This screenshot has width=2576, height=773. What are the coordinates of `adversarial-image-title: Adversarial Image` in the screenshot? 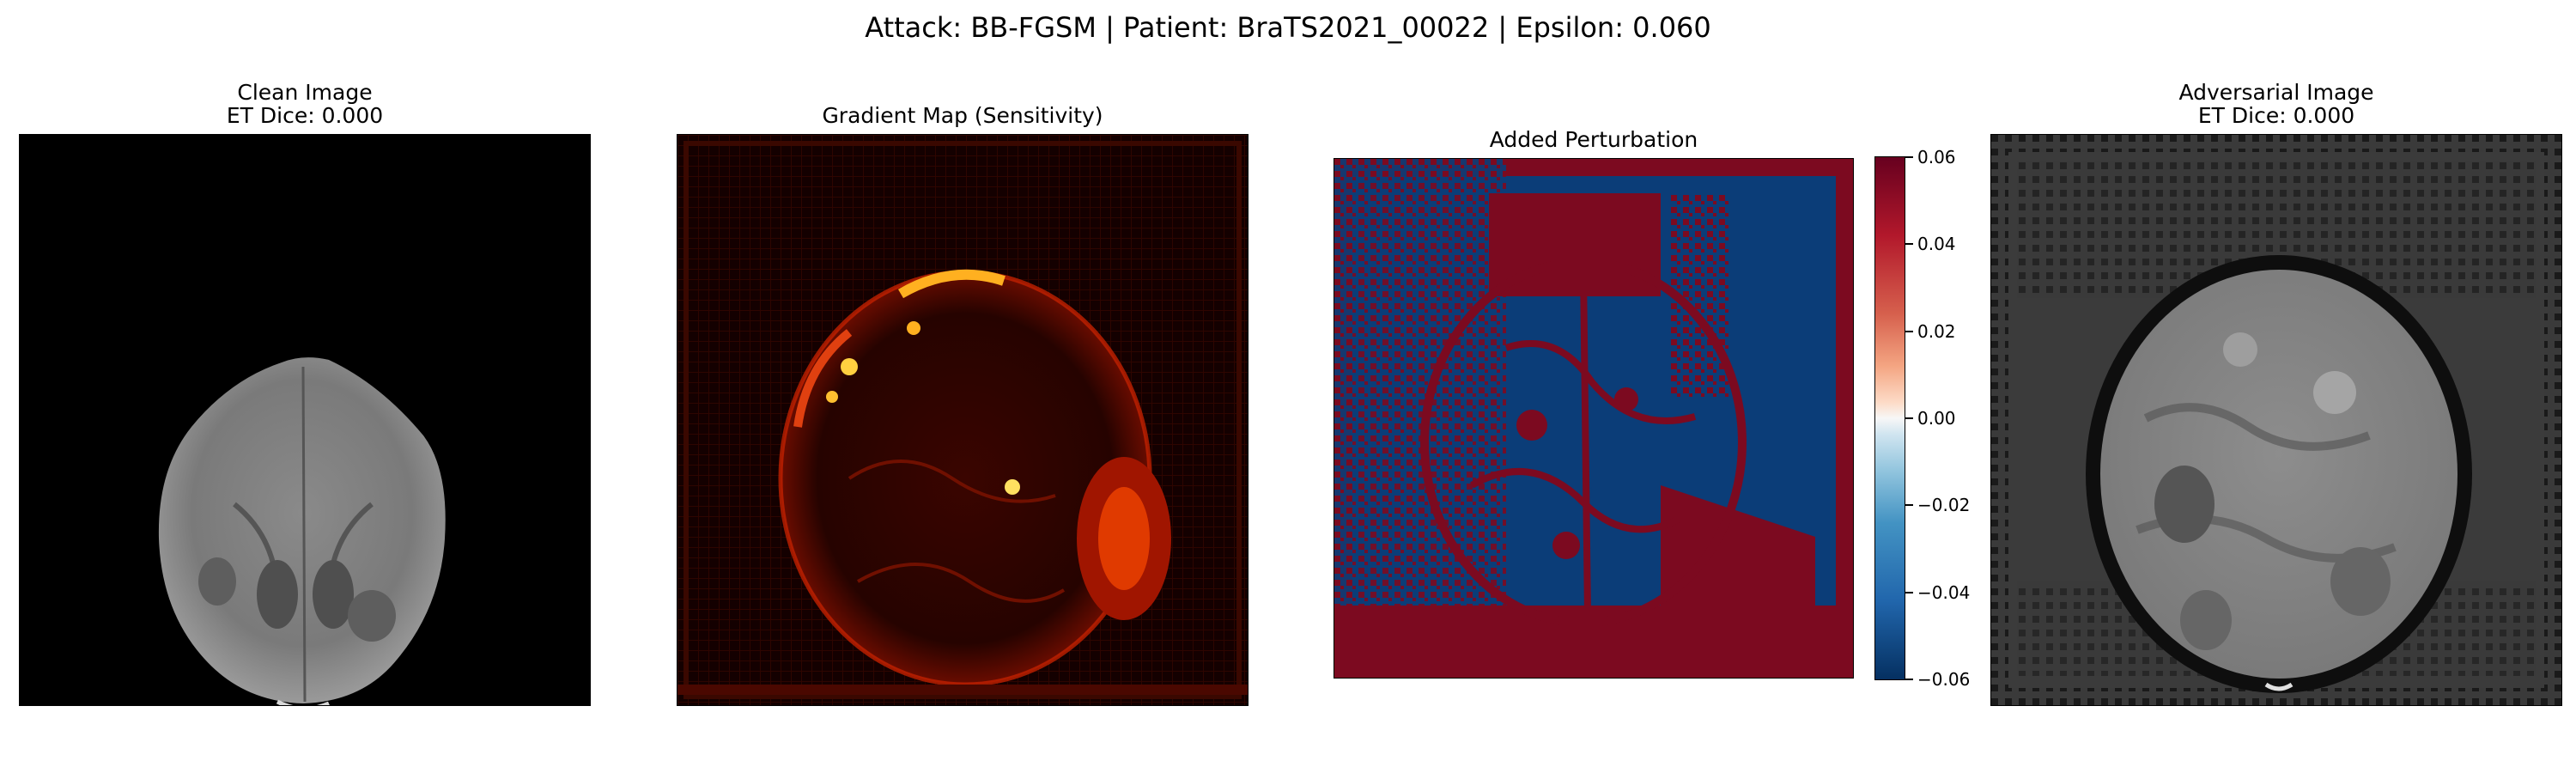 It's located at (2276, 92).